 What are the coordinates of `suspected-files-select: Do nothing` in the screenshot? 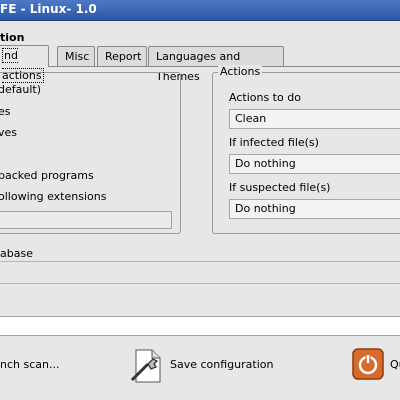 It's located at (314, 209).